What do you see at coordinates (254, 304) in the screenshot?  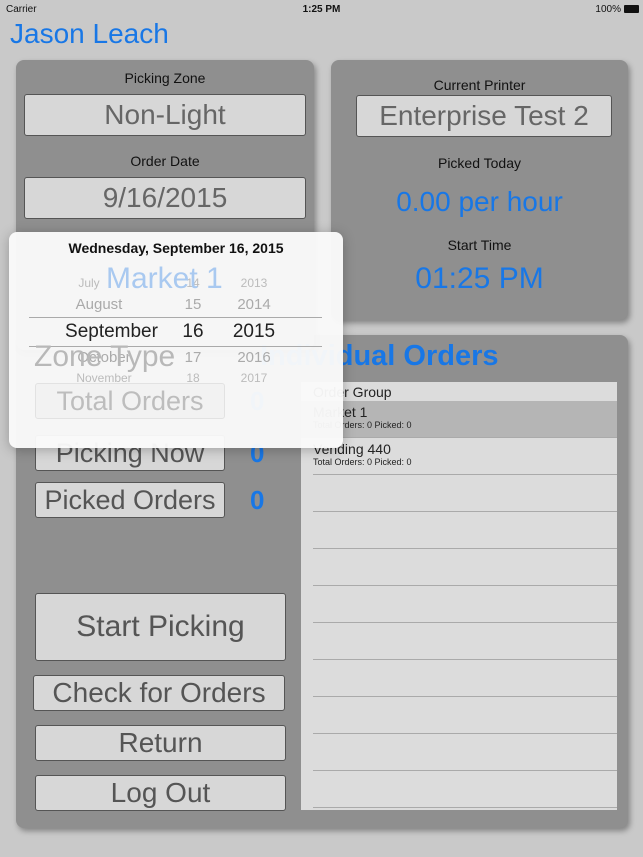 I see `year-option: 2014` at bounding box center [254, 304].